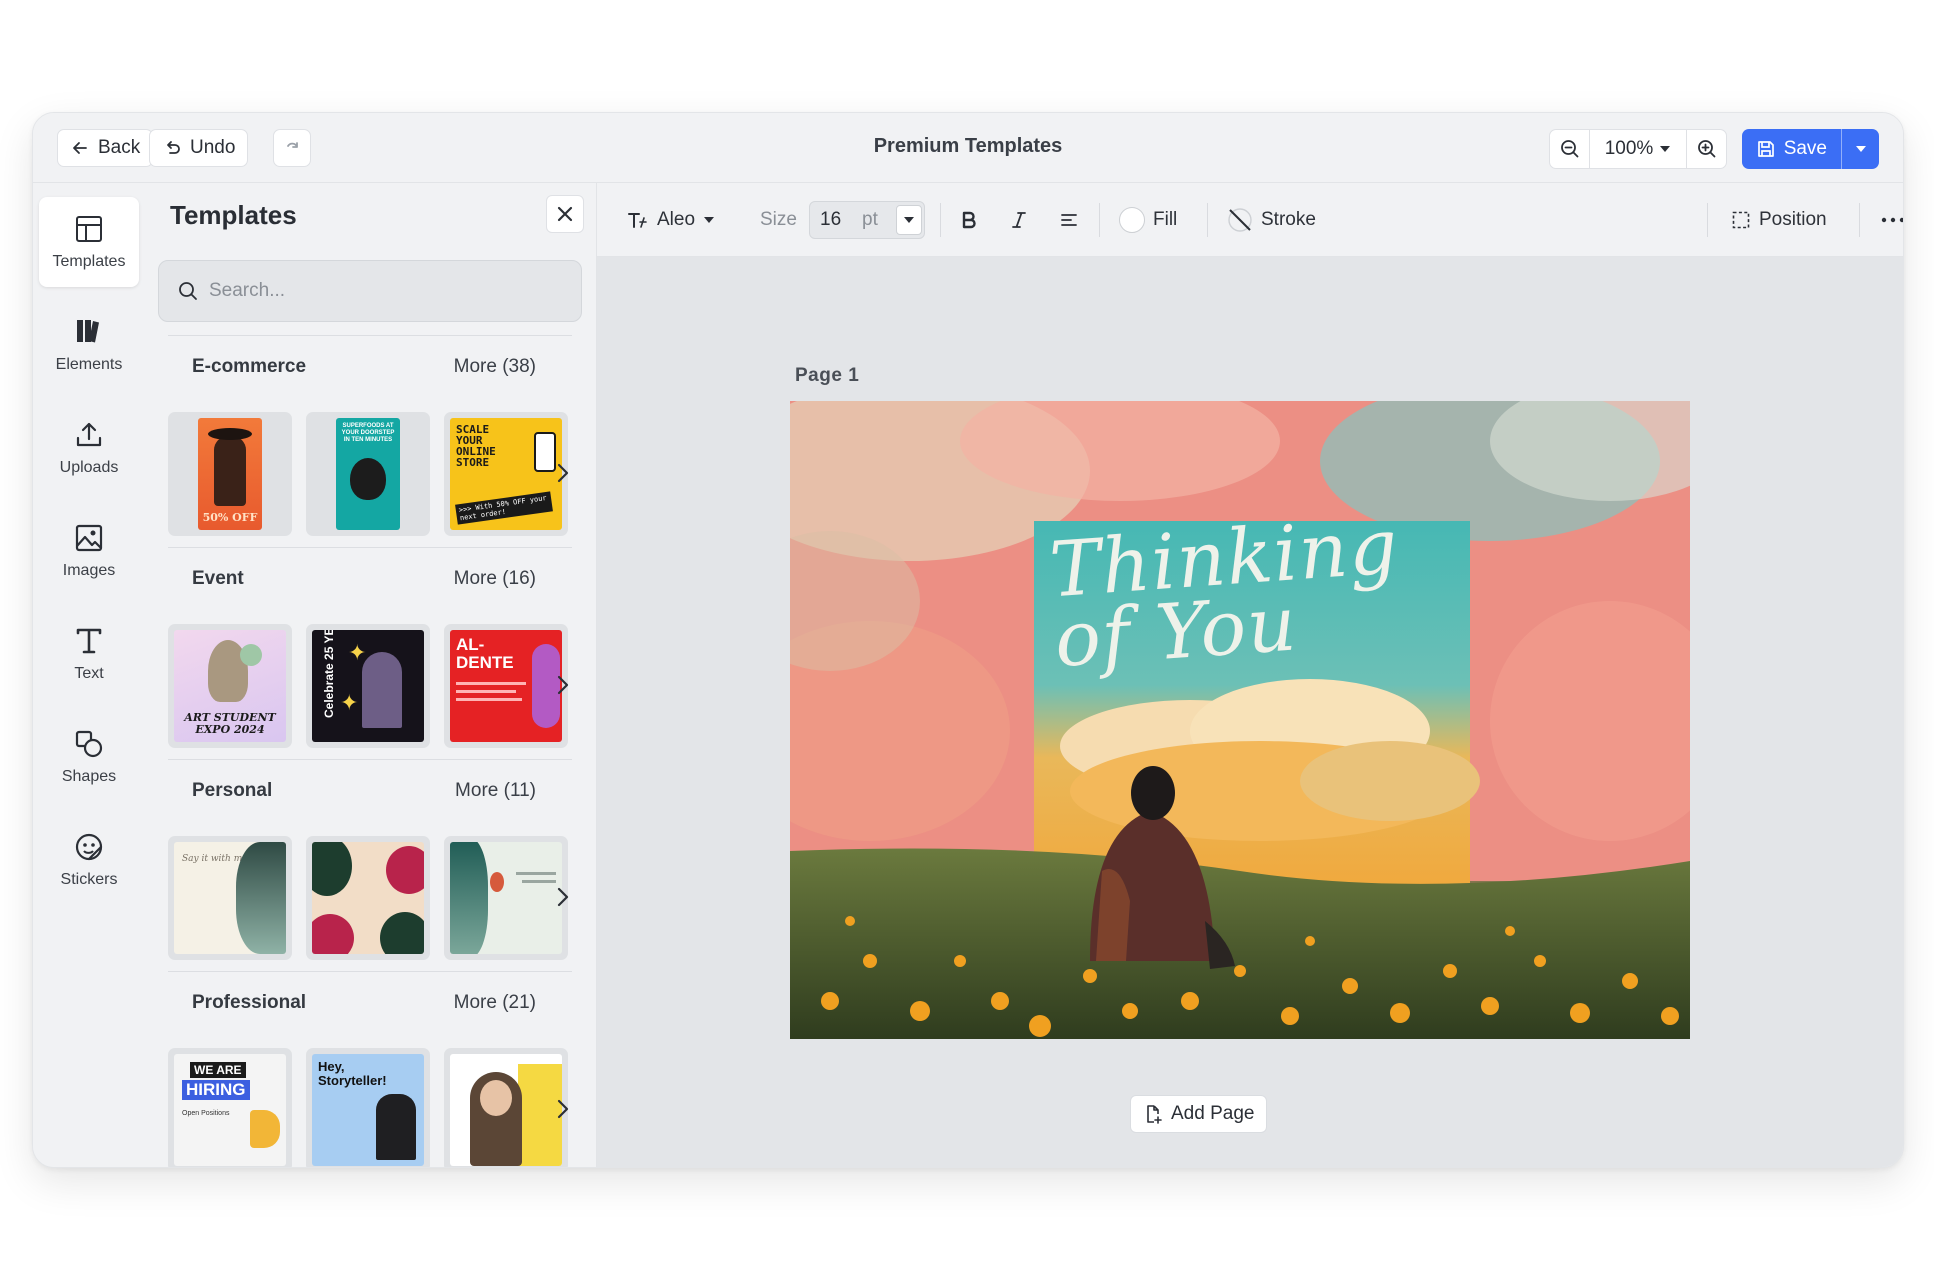  Describe the element at coordinates (497, 882) in the screenshot. I see `fish-shape` at that location.